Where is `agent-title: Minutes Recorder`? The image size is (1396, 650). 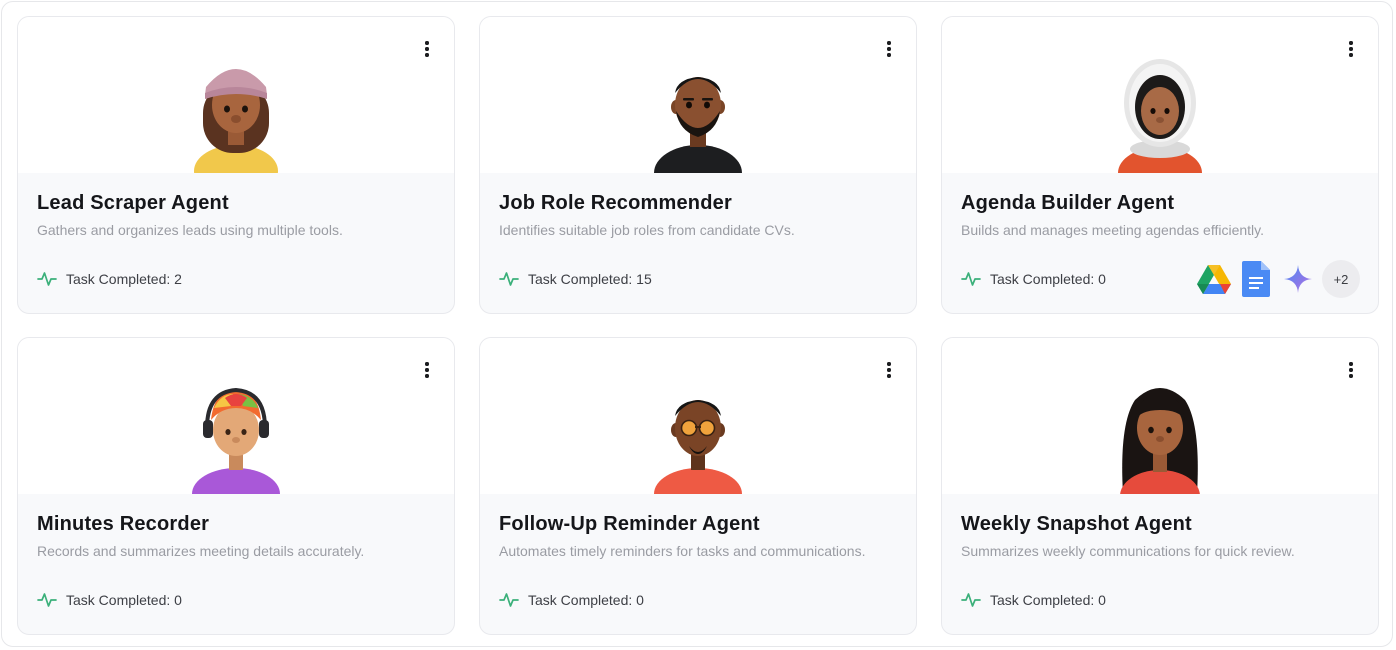
agent-title: Minutes Recorder is located at coordinates (123, 524).